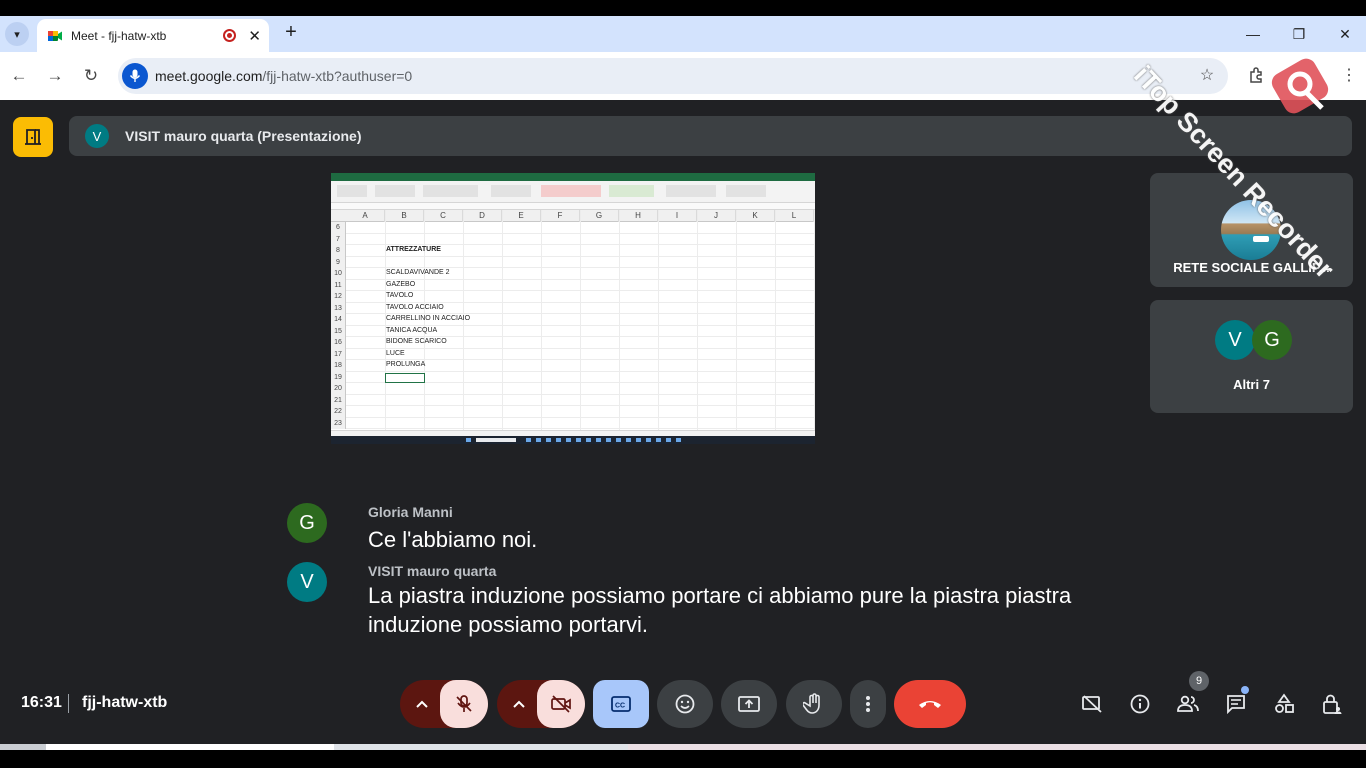 This screenshot has width=1366, height=768. I want to click on close-tab-icon: ✕, so click(254, 36).